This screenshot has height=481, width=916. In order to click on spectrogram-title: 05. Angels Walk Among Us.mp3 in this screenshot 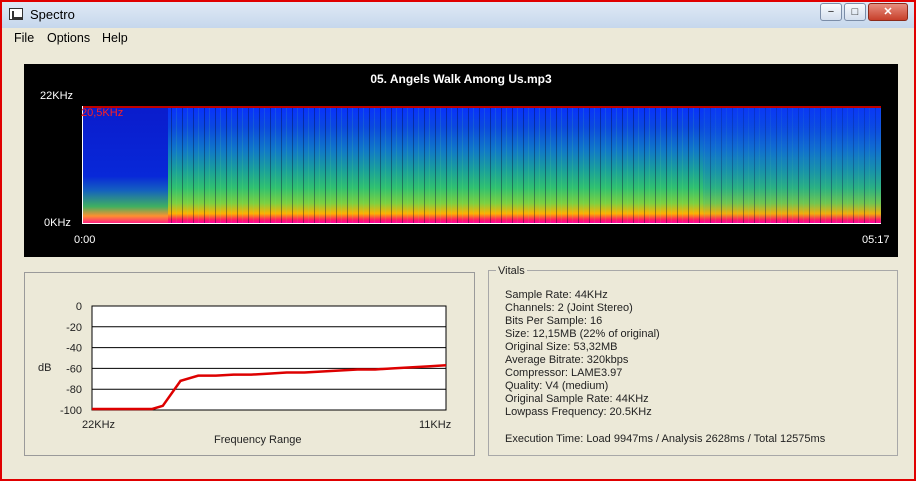, I will do `click(461, 79)`.